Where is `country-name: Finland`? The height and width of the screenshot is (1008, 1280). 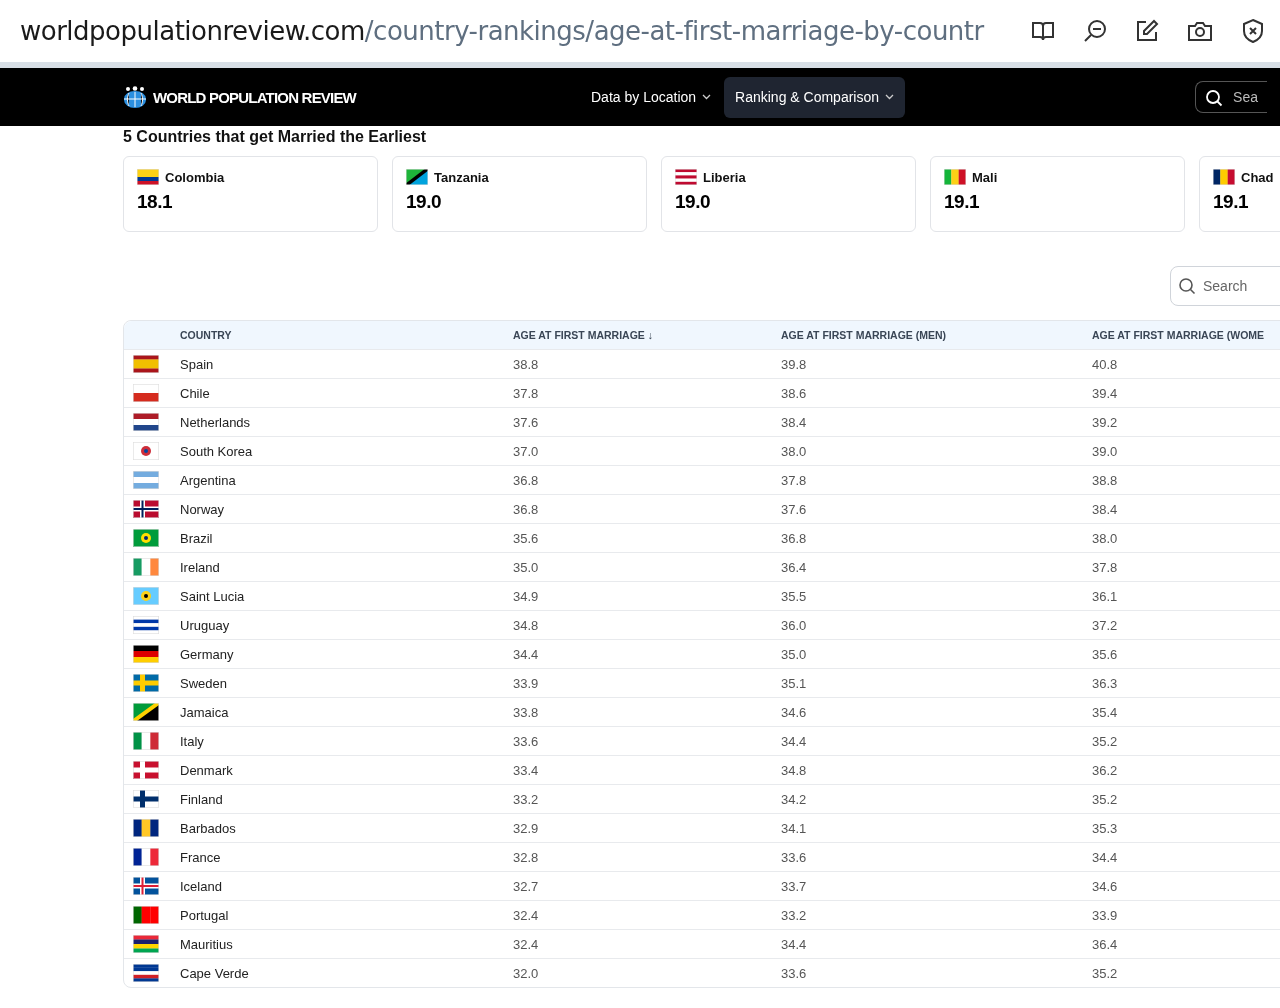 country-name: Finland is located at coordinates (201, 799).